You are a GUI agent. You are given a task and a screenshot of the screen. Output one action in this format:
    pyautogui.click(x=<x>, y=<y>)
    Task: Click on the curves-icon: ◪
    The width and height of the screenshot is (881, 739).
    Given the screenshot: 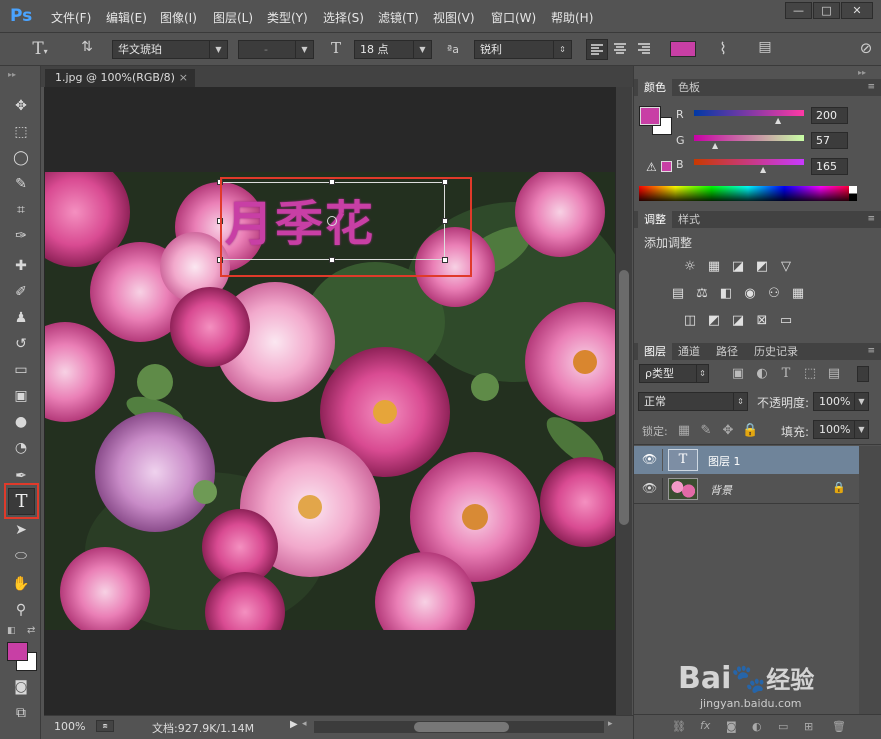 What is the action you would take?
    pyautogui.click(x=738, y=267)
    